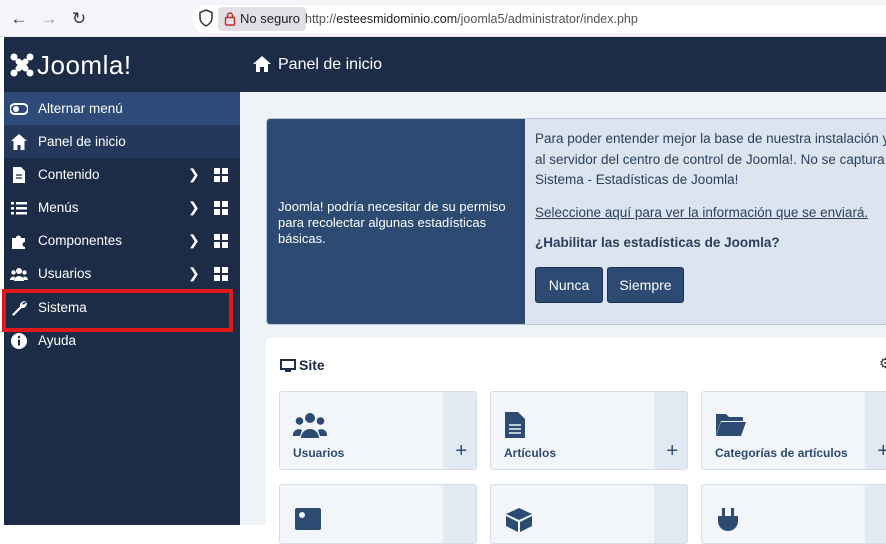  What do you see at coordinates (22, 65) in the screenshot?
I see `joomla-logo-icon` at bounding box center [22, 65].